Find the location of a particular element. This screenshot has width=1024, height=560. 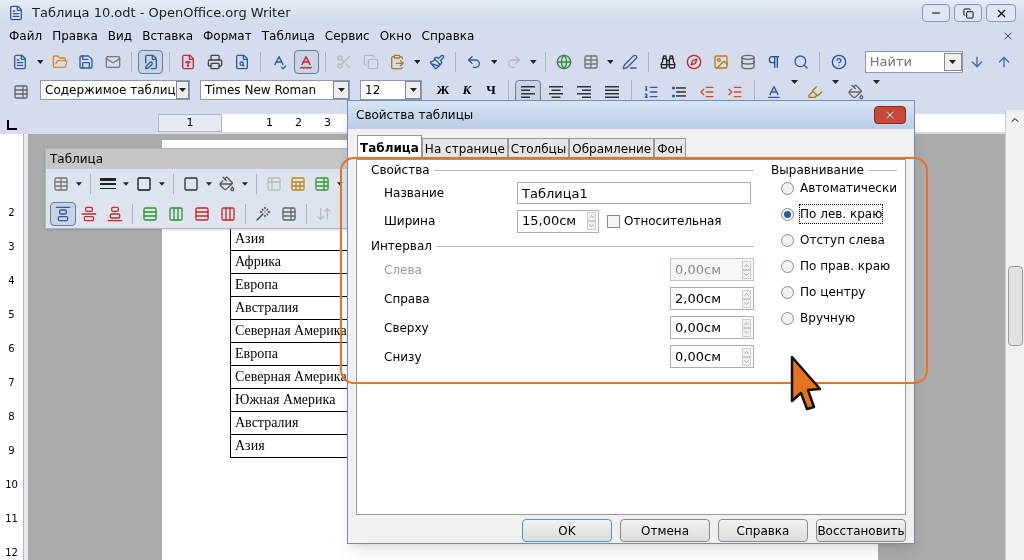

dialog-tab: Фон is located at coordinates (670, 148).